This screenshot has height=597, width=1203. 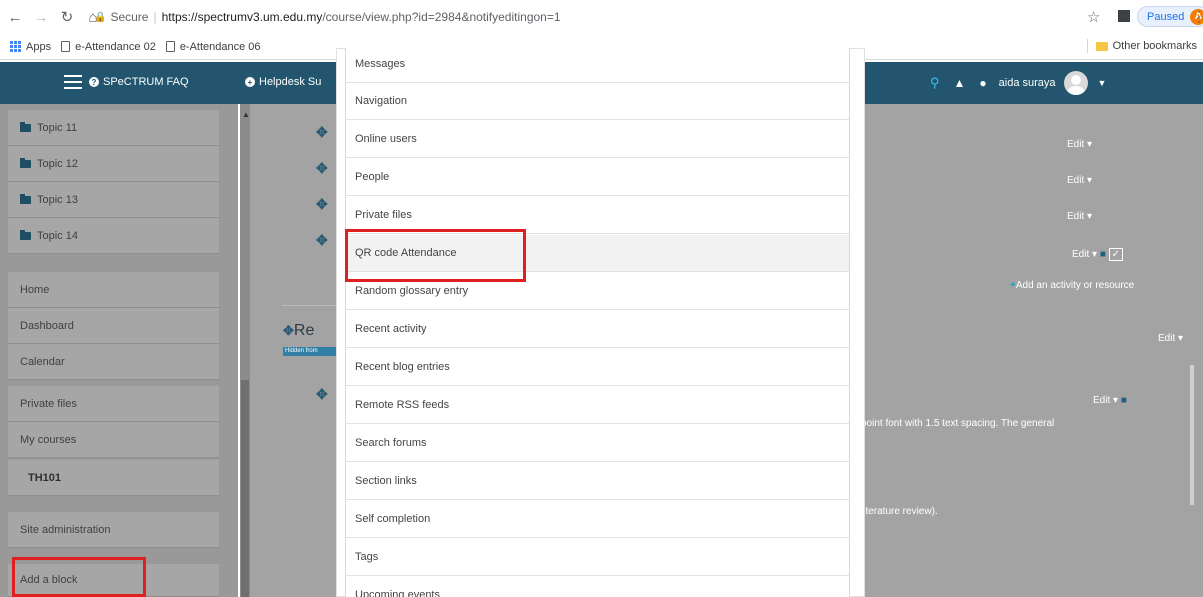 I want to click on block-option-search-forums: Search forums, so click(x=597, y=443).